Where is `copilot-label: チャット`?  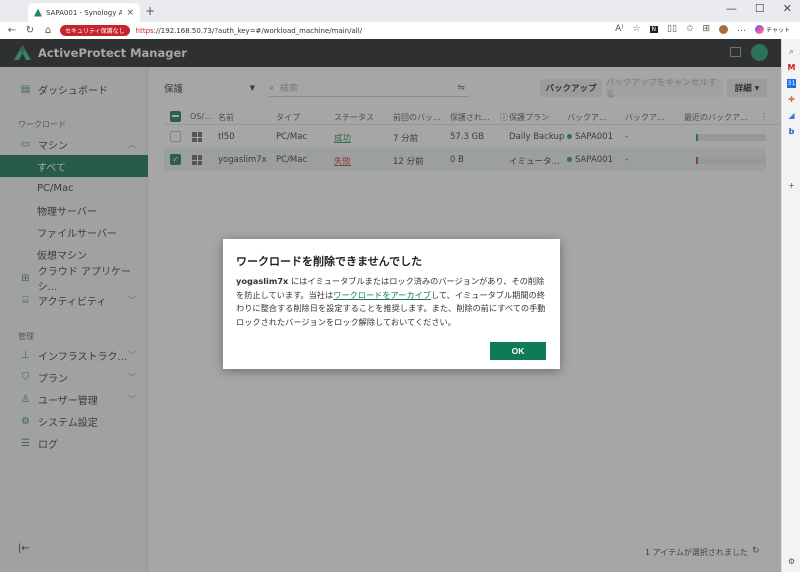
copilot-label: チャット is located at coordinates (778, 30).